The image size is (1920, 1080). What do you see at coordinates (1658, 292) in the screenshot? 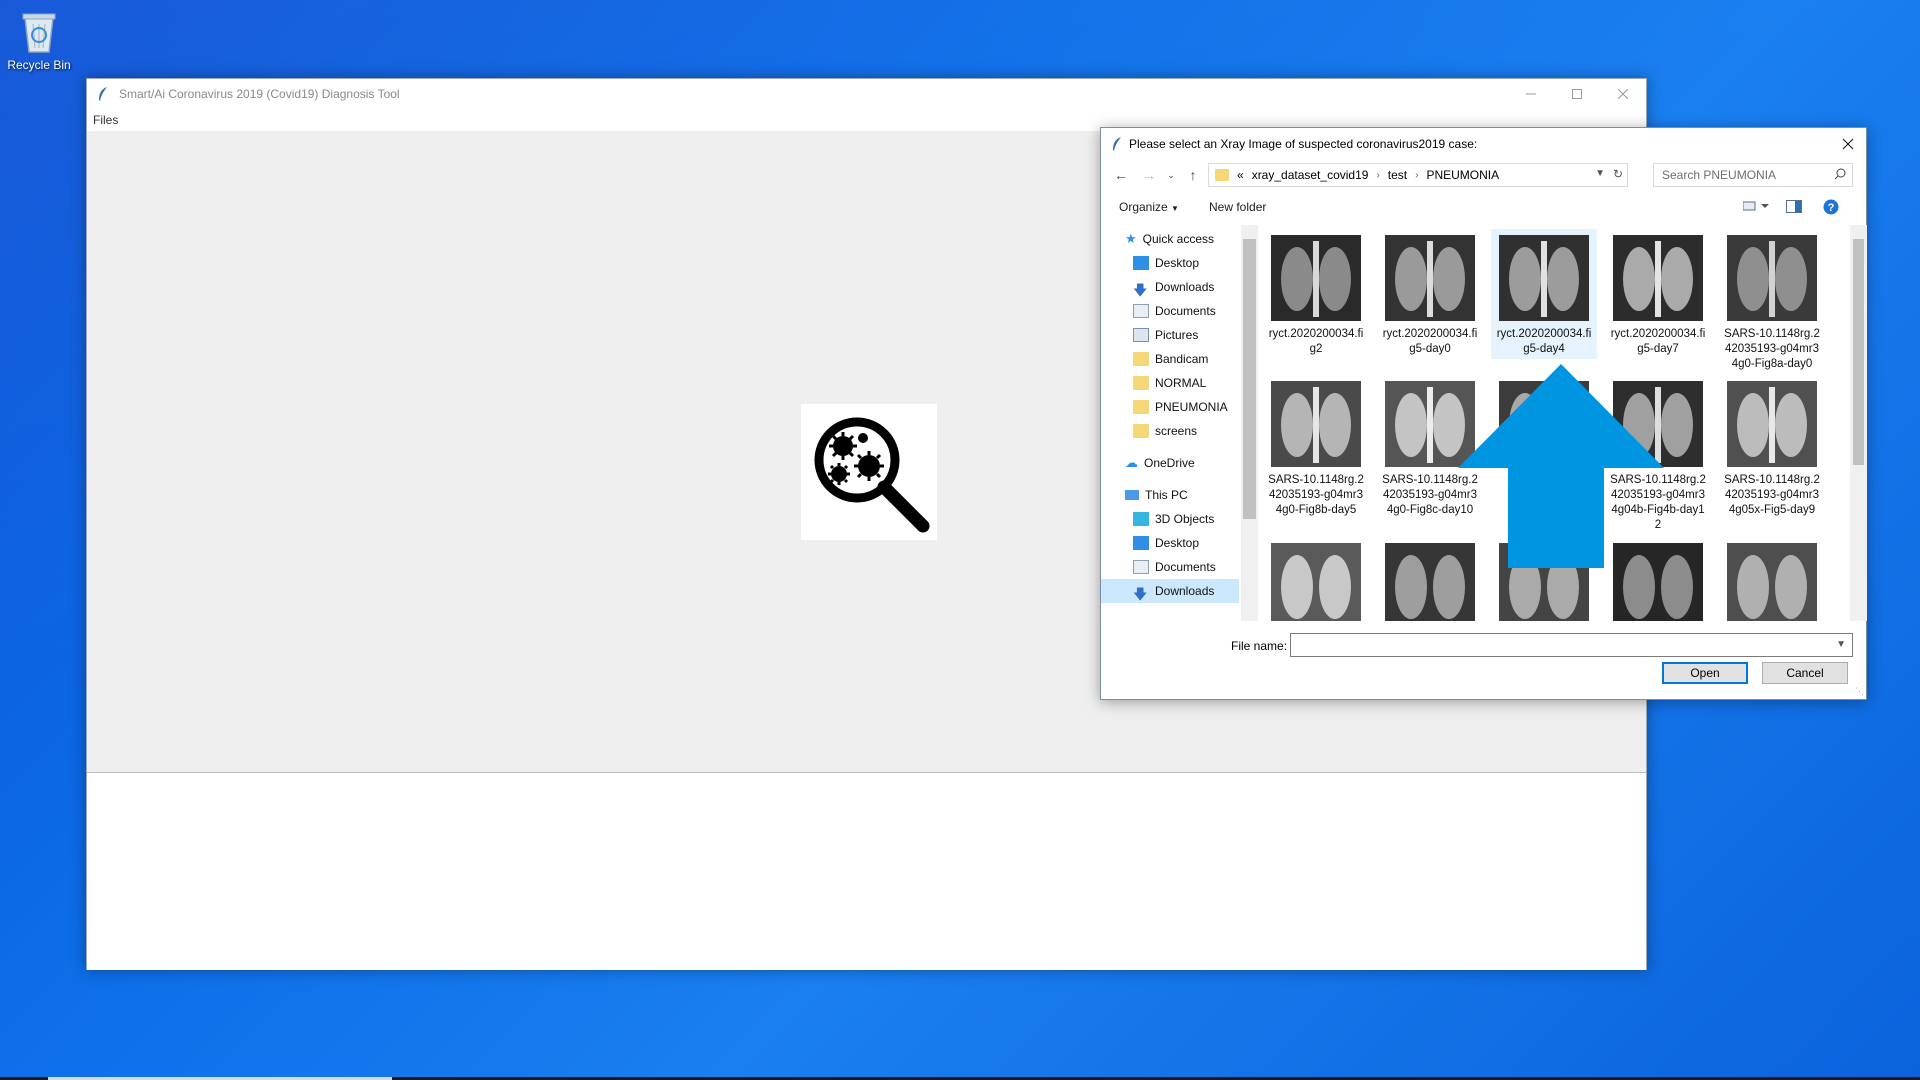
I see `file-tile: ryct.2020200034.fig5-day7` at bounding box center [1658, 292].